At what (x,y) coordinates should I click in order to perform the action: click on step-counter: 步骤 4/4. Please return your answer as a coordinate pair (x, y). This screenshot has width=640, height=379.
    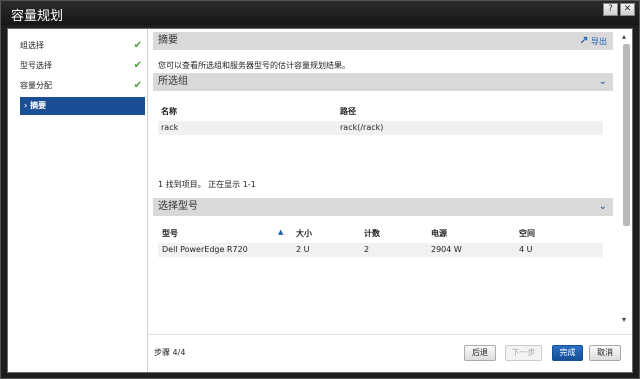
    Looking at the image, I should click on (170, 352).